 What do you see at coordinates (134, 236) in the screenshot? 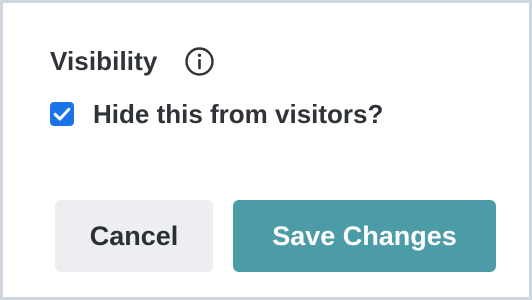
I see `cancel-button: Cancel` at bounding box center [134, 236].